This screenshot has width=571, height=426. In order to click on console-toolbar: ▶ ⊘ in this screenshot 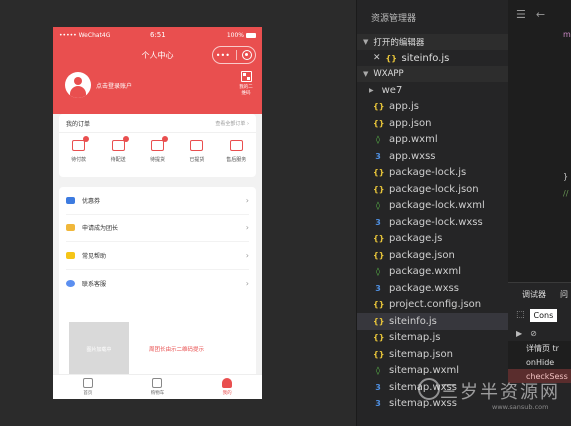, I will do `click(539, 333)`.